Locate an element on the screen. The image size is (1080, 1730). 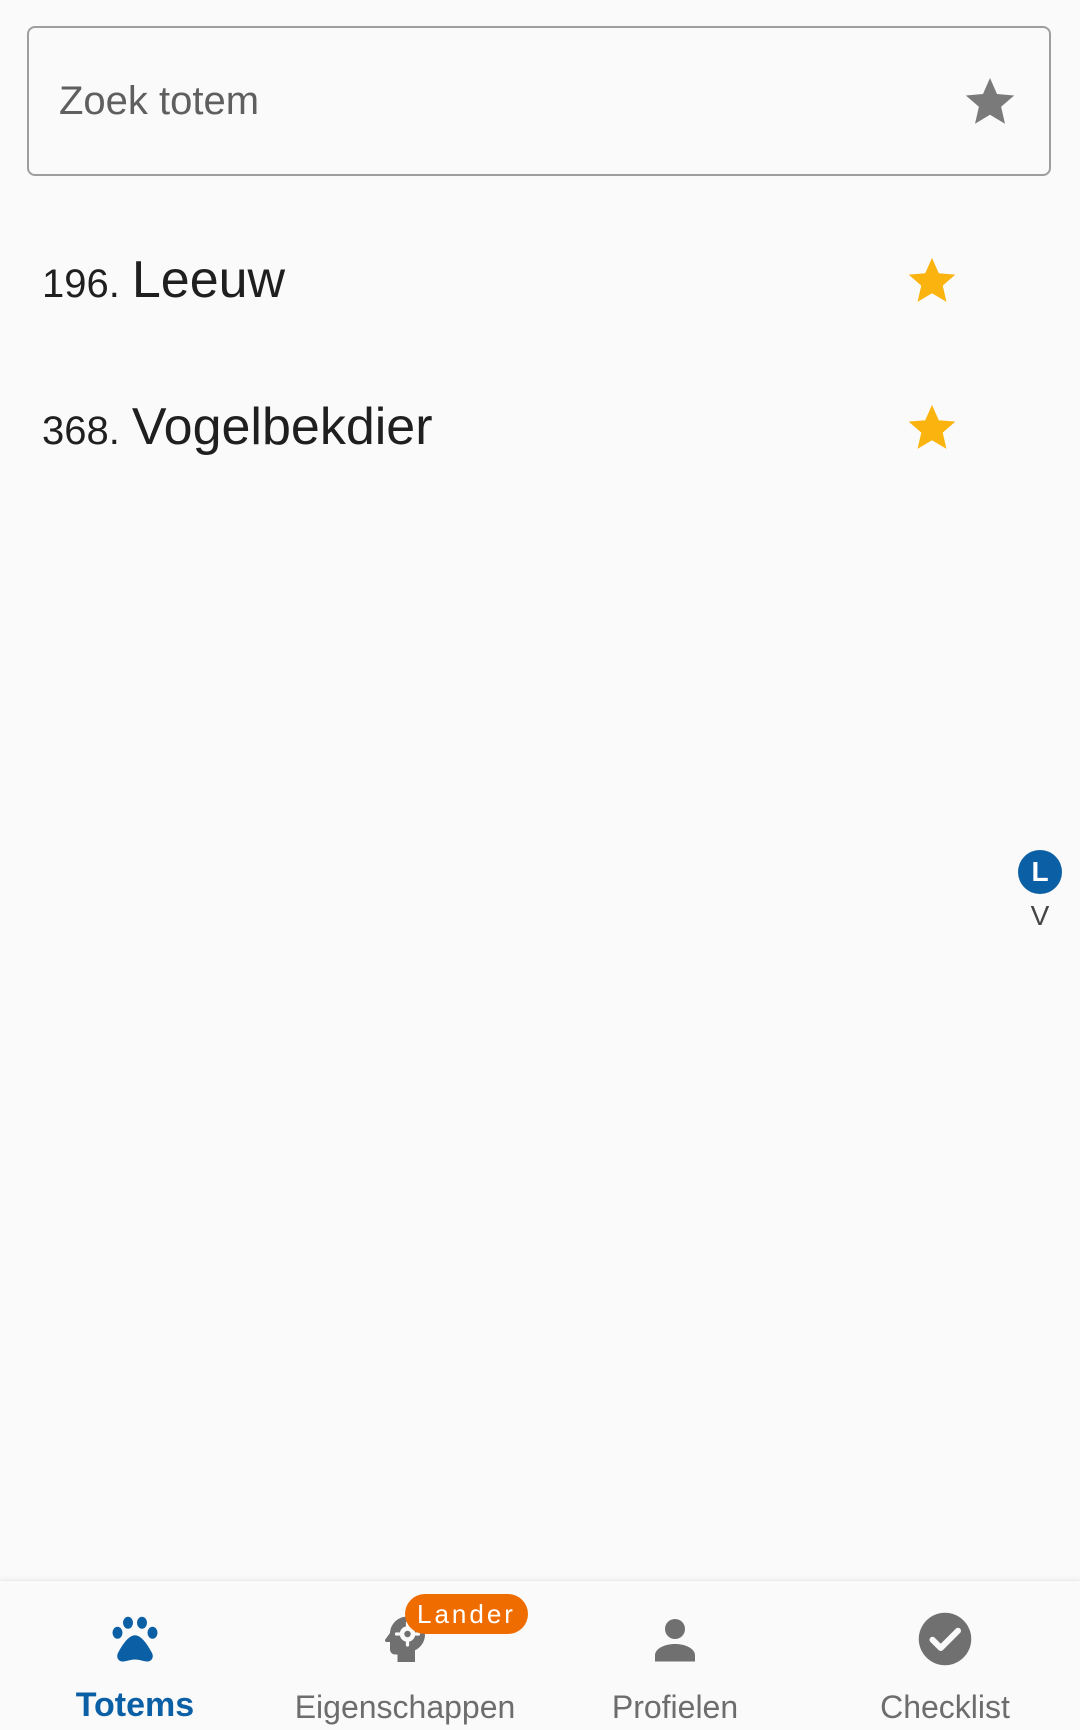
star-icon is located at coordinates (990, 101).